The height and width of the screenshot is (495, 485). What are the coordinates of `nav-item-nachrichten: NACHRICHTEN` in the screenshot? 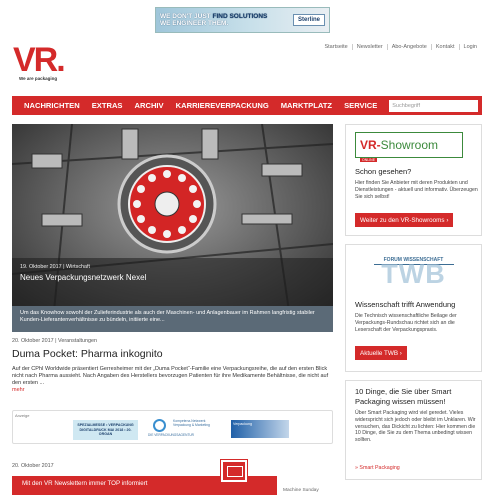 It's located at (52, 105).